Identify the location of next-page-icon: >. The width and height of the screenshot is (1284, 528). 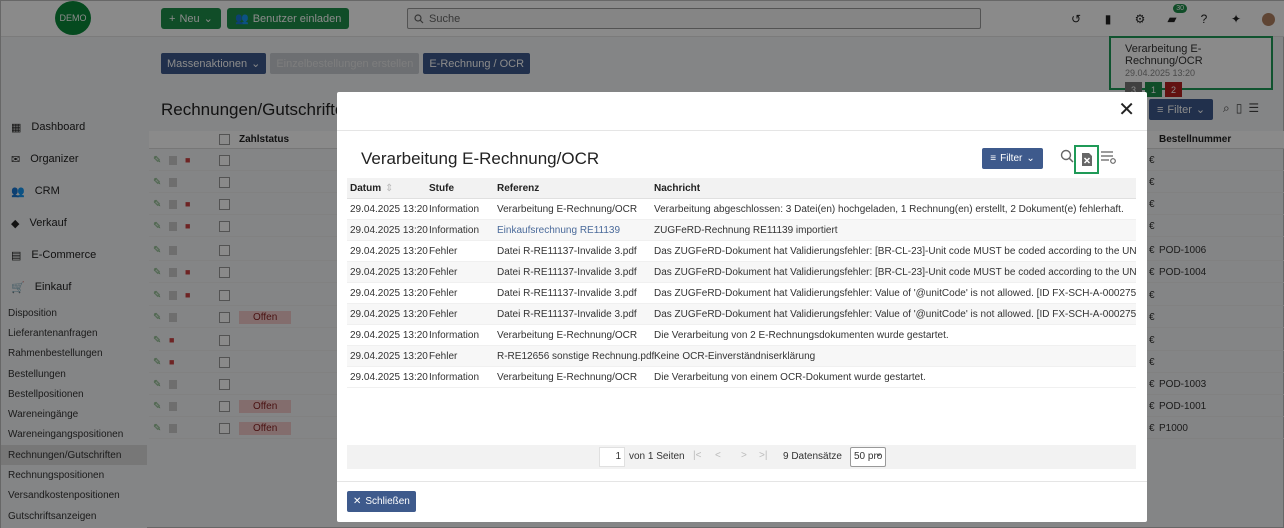
(744, 455).